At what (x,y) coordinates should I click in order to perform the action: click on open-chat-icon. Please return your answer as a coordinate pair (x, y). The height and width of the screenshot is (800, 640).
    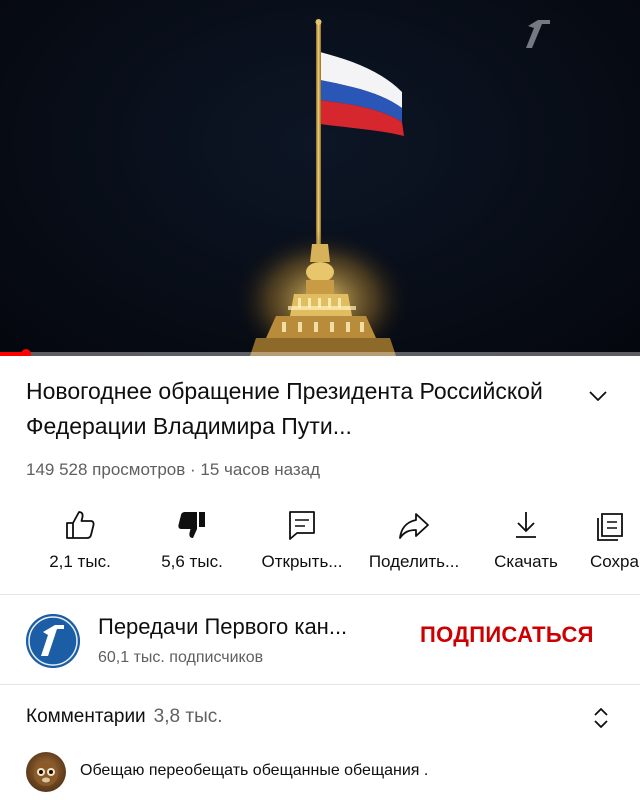
    Looking at the image, I should click on (302, 525).